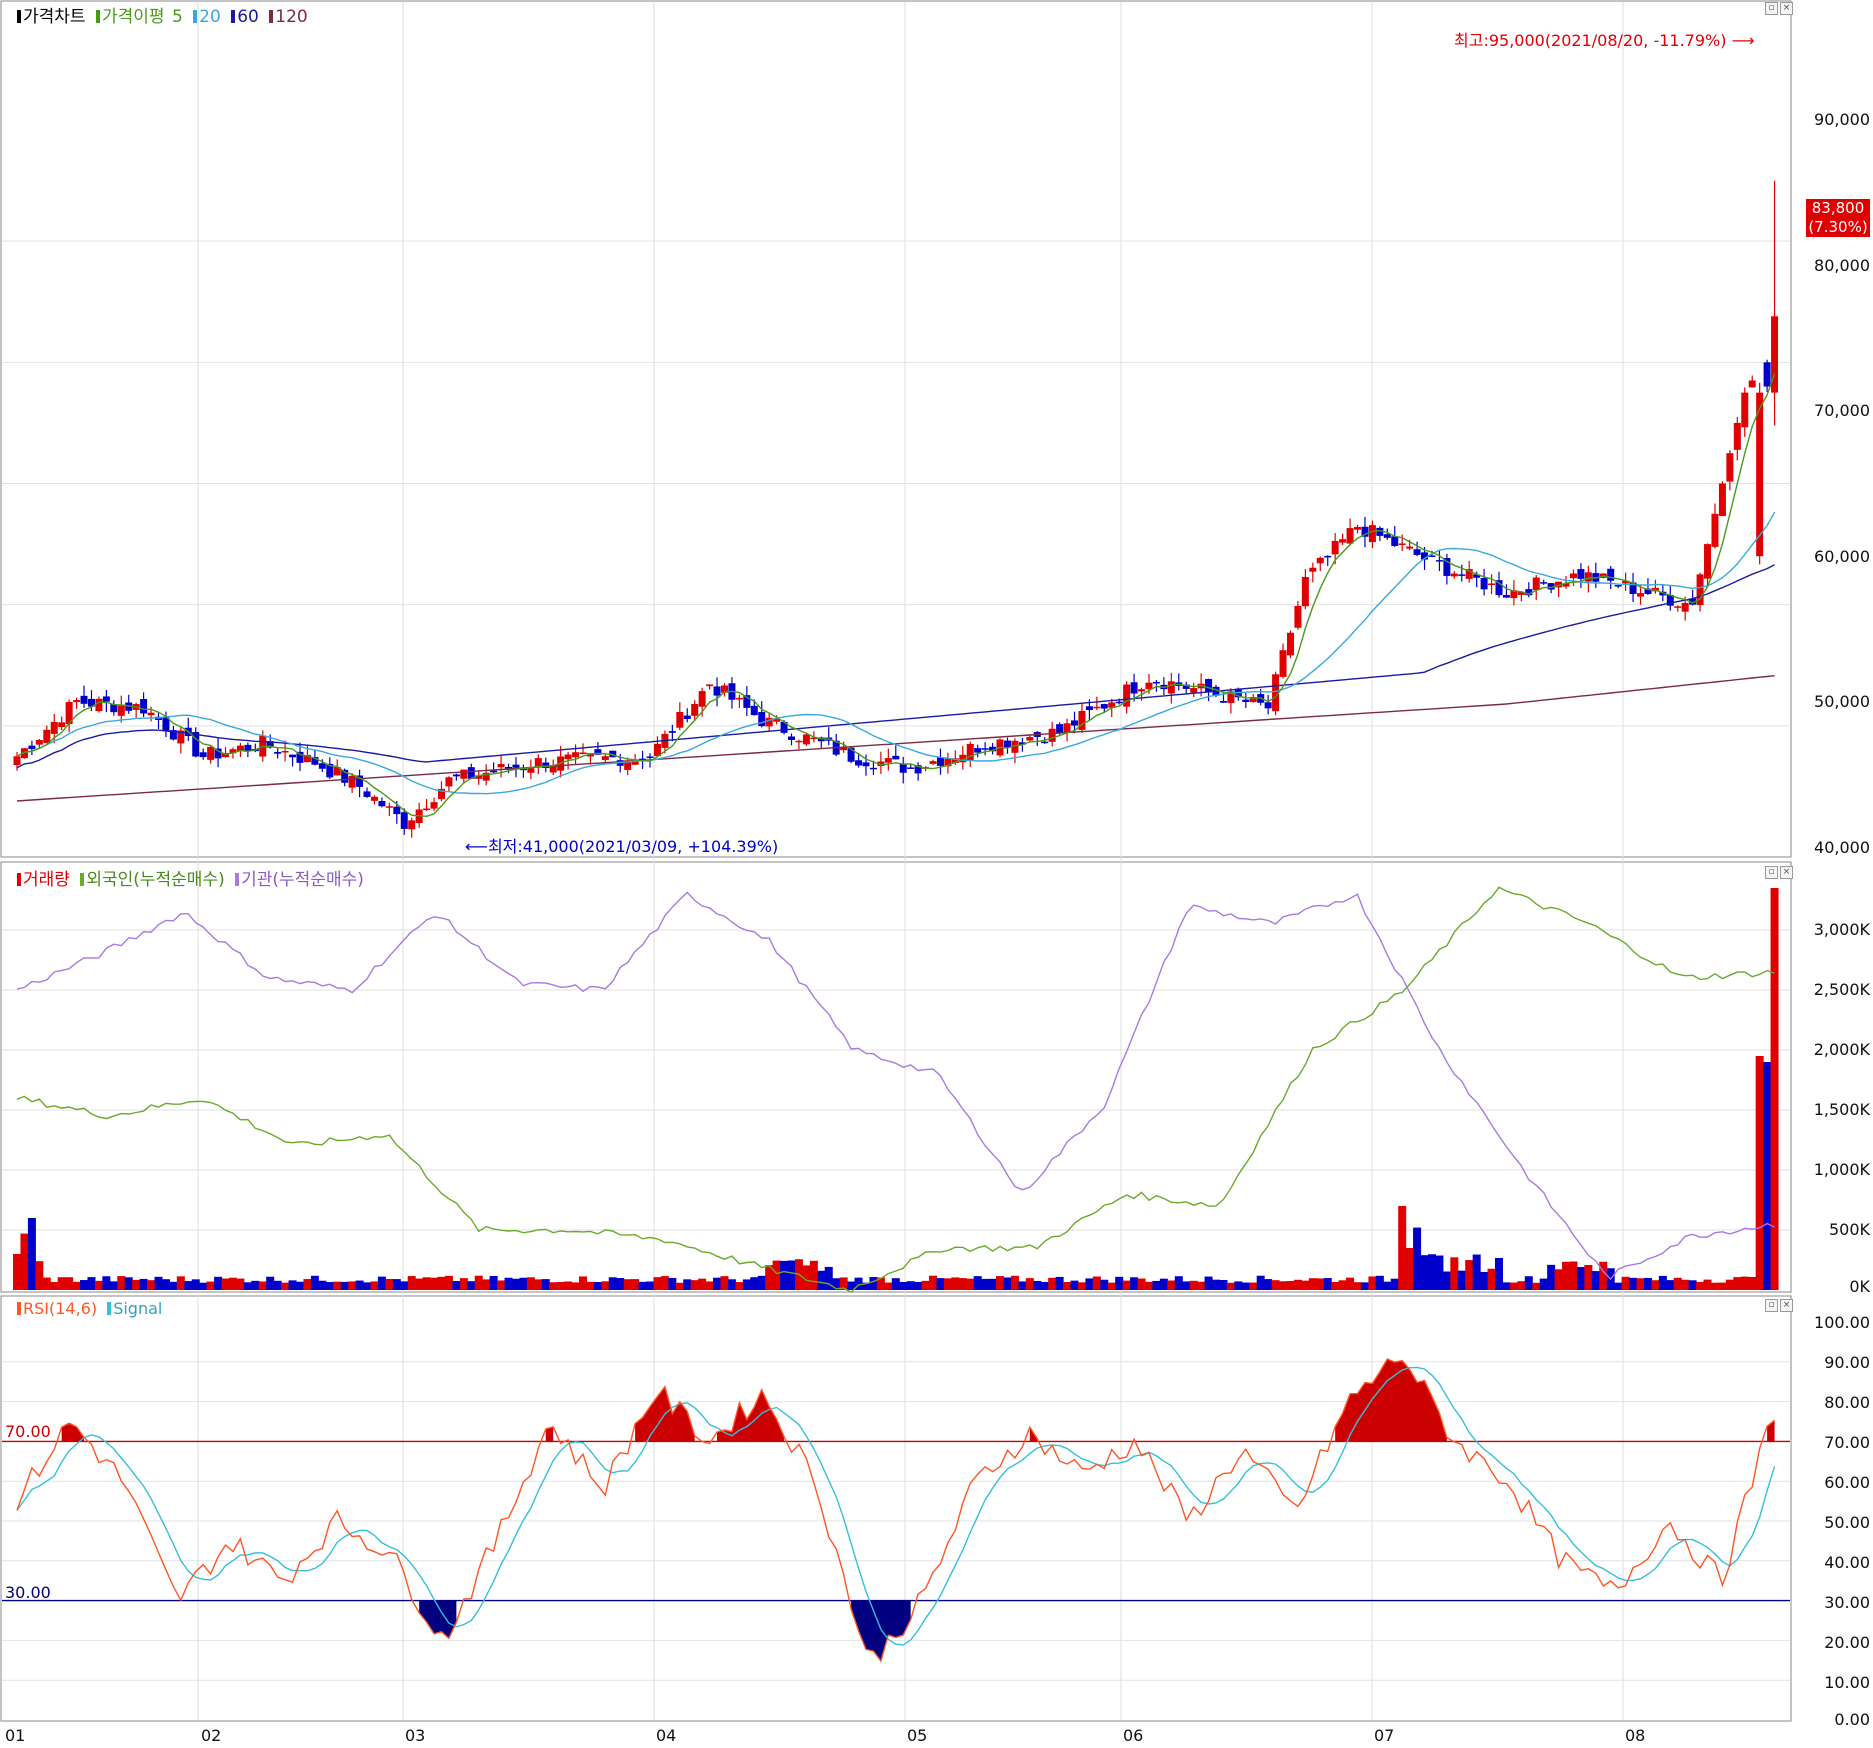 The width and height of the screenshot is (1873, 1748). I want to click on rsi-tick: 50.00, so click(1847, 1522).